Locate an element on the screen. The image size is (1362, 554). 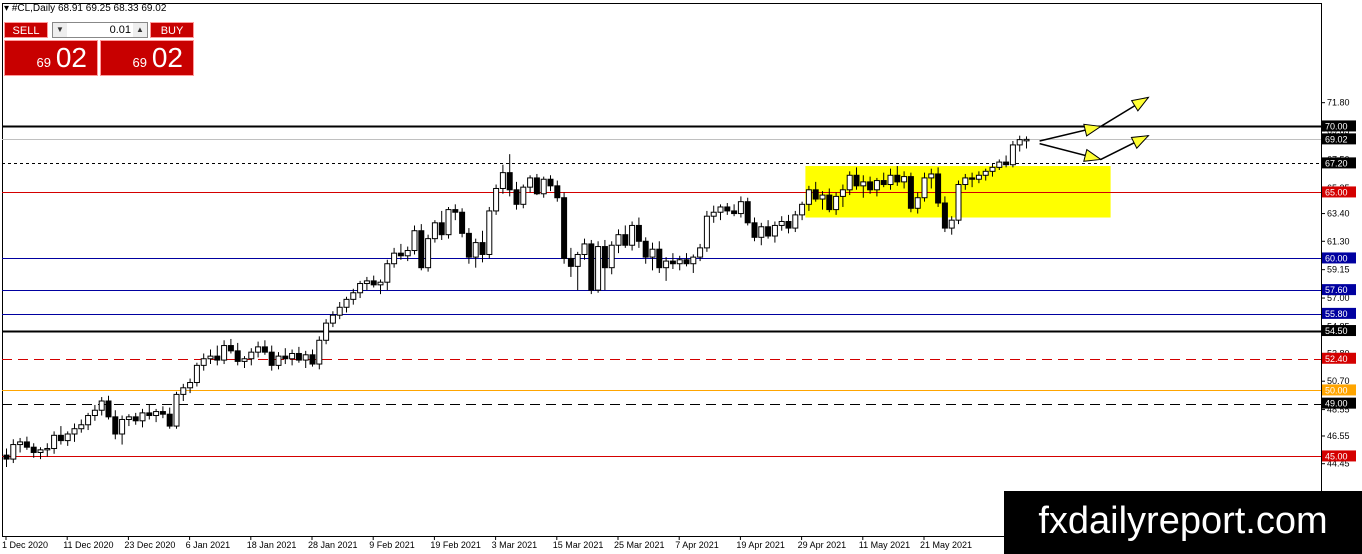
buy-price-button: 69 02 is located at coordinates (147, 58).